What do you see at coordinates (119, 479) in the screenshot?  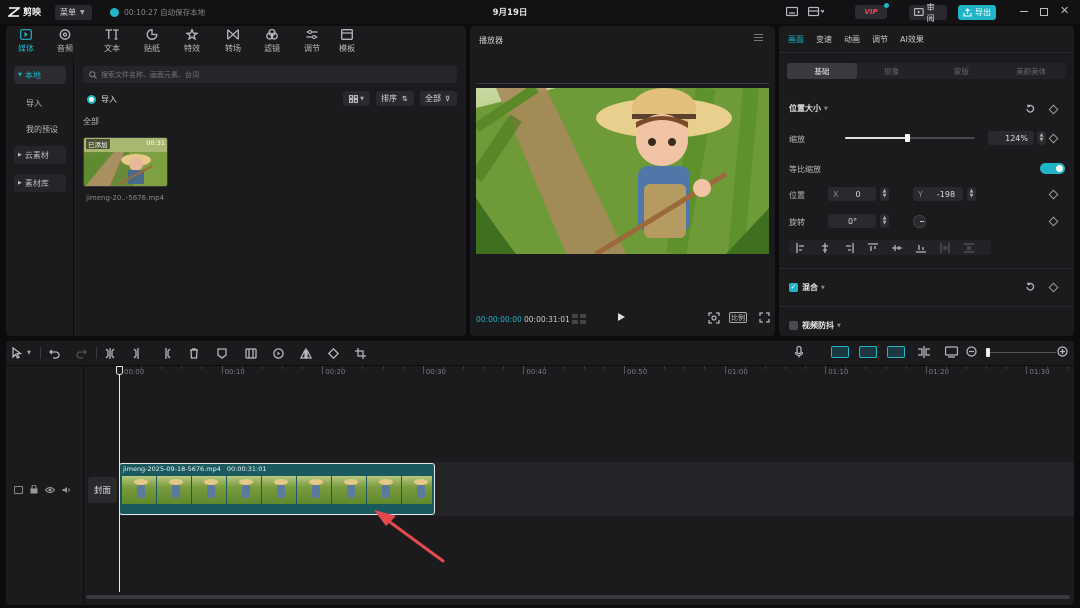 I see `playhead-line` at bounding box center [119, 479].